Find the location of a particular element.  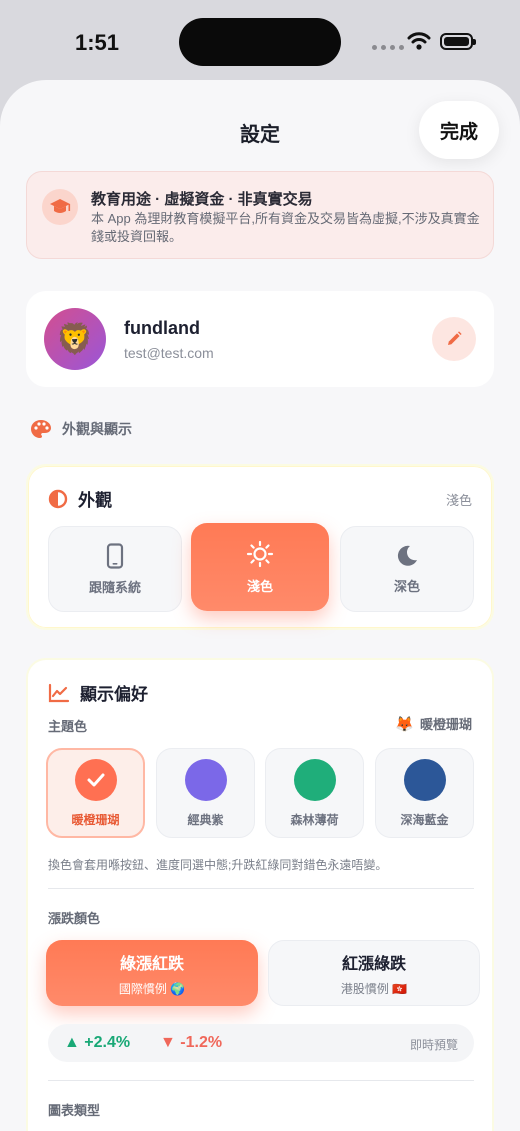

trend-color-label: 漲跌顏色 is located at coordinates (74, 918).